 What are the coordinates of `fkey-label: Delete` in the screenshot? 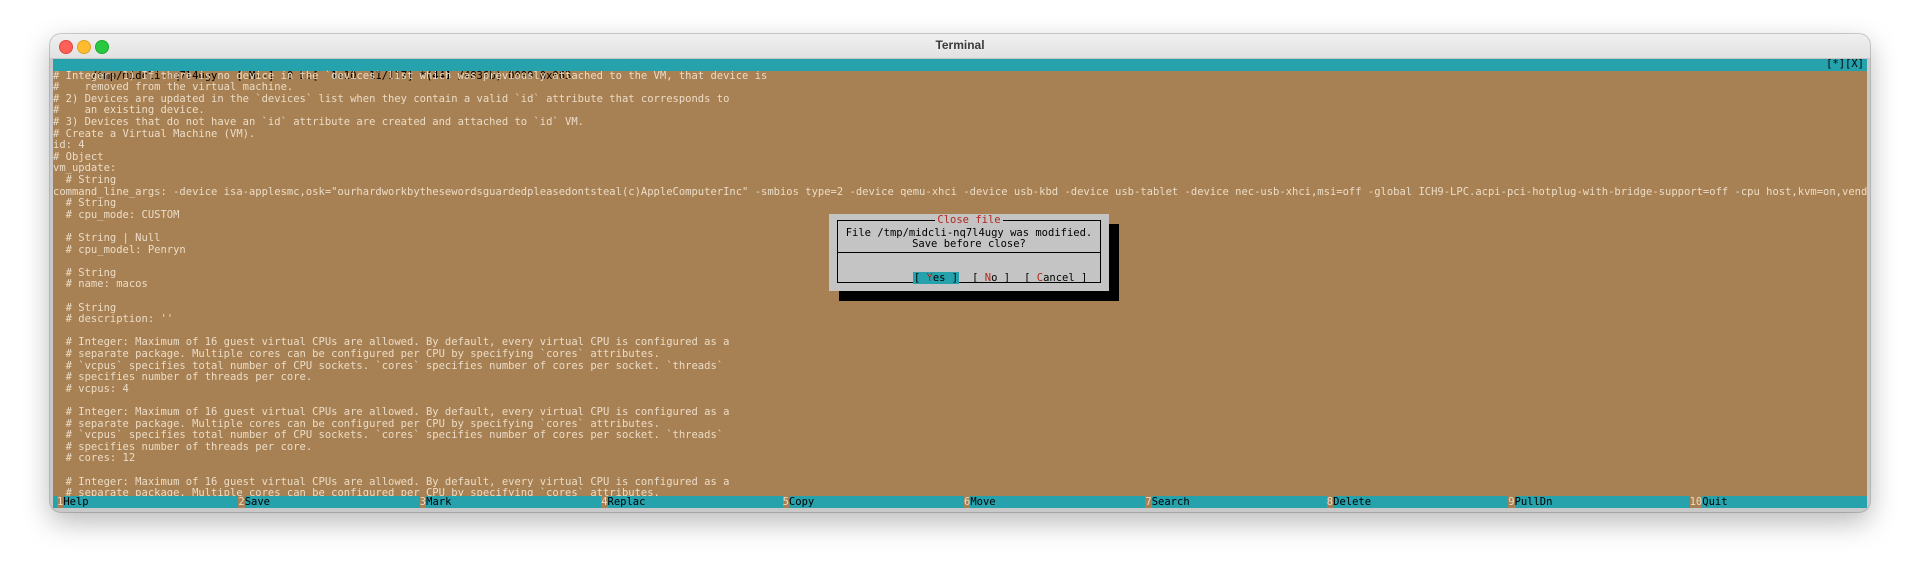 It's located at (1352, 502).